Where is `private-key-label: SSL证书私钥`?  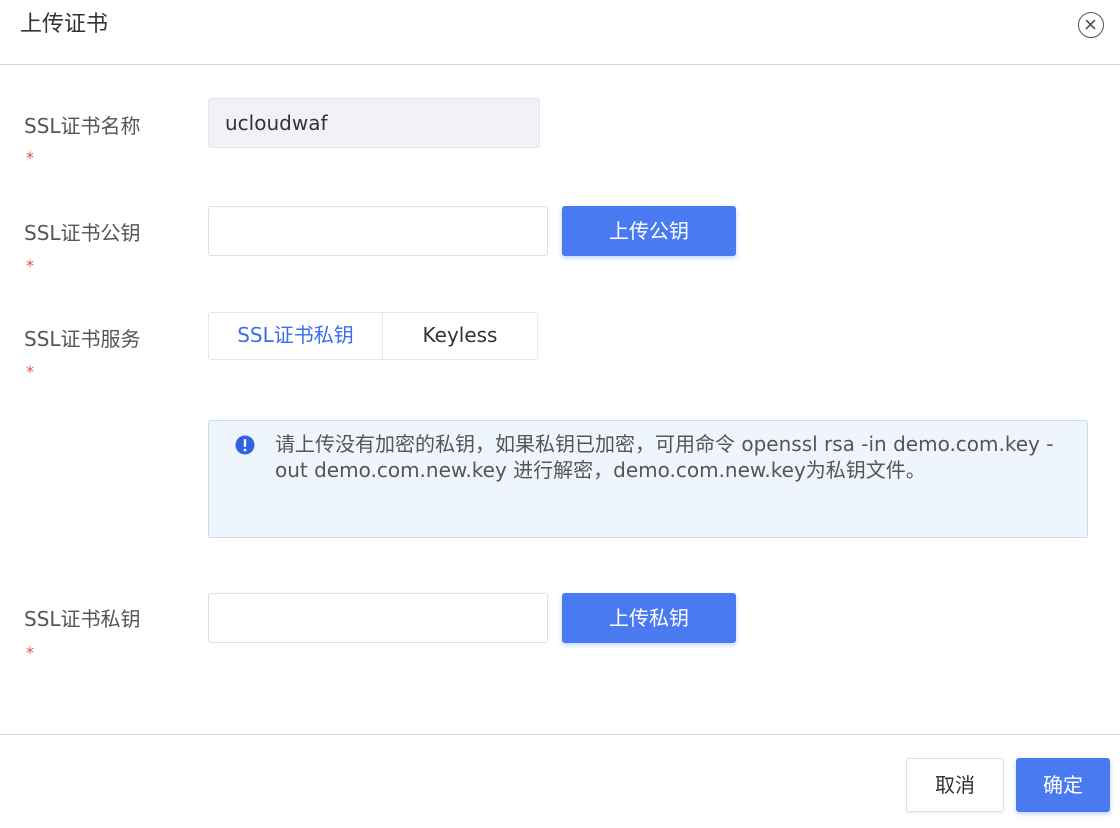
private-key-label: SSL证书私钥 is located at coordinates (82, 619).